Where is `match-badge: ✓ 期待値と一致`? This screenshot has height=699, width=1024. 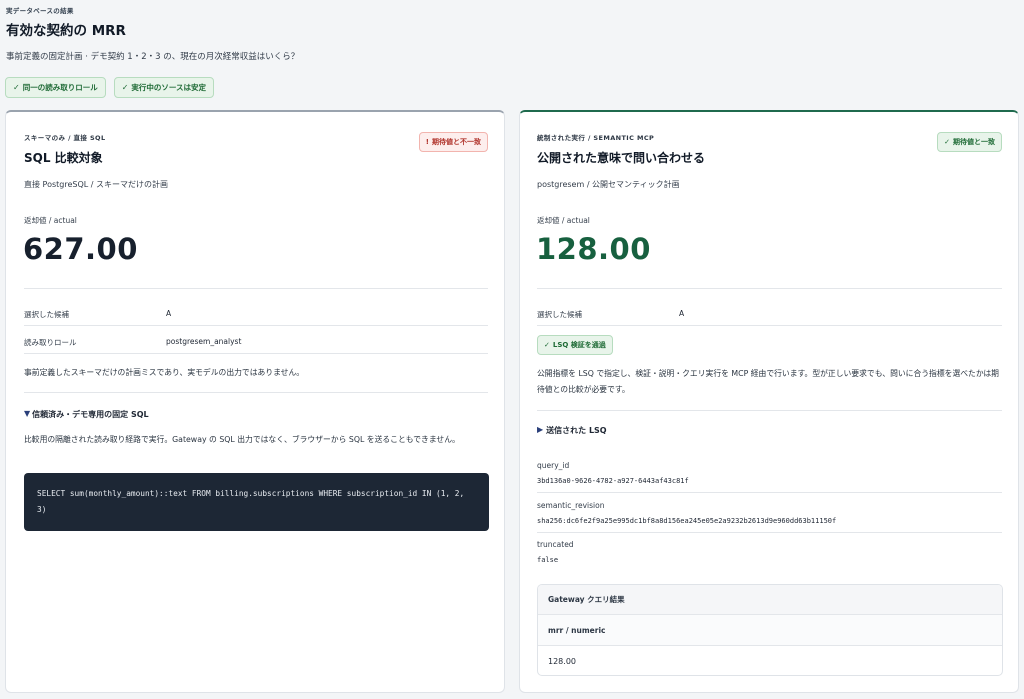
match-badge: ✓ 期待値と一致 is located at coordinates (969, 142).